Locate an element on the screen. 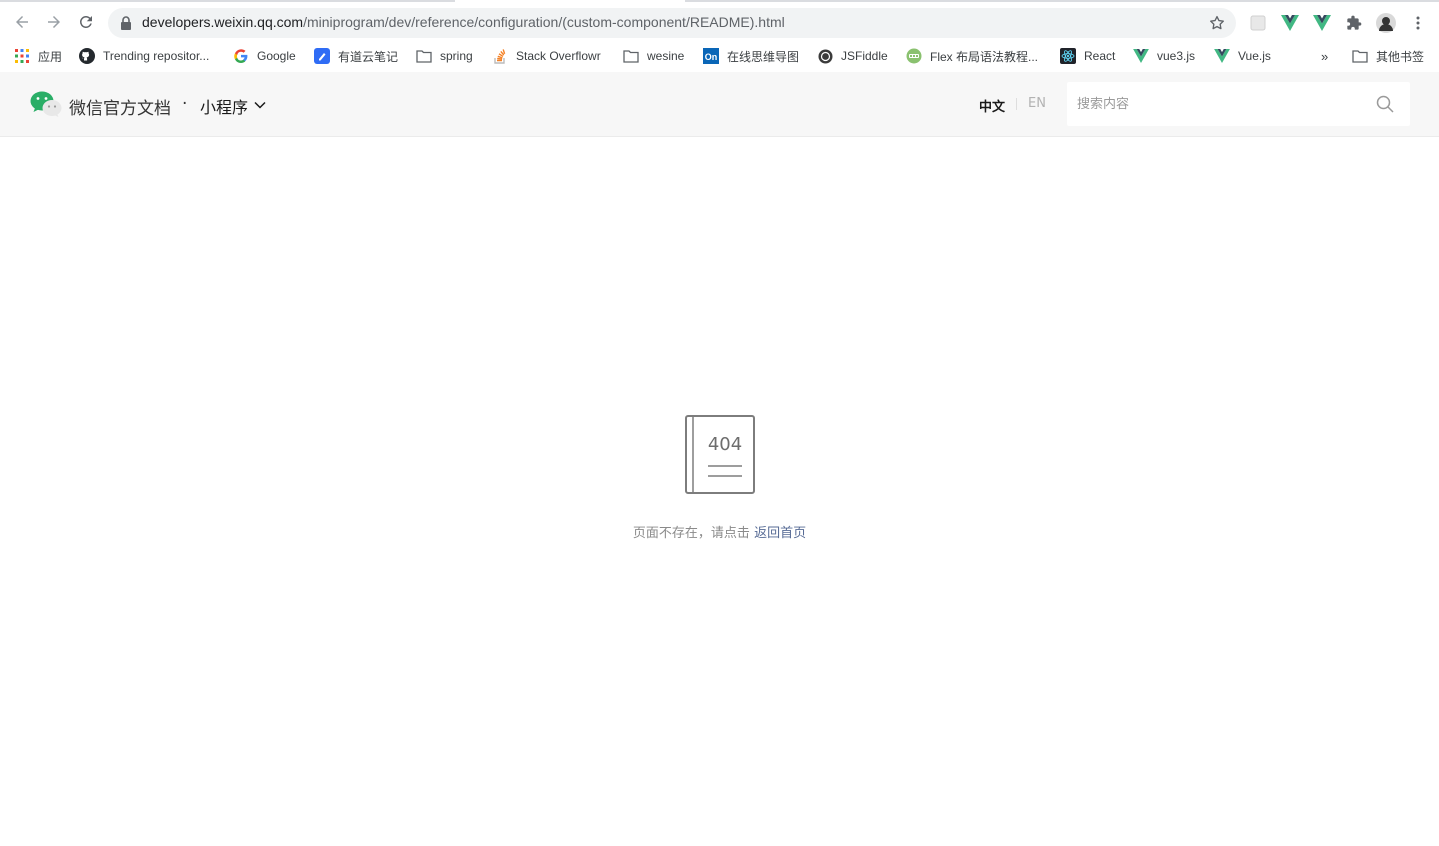  reload-icon is located at coordinates (85, 21).